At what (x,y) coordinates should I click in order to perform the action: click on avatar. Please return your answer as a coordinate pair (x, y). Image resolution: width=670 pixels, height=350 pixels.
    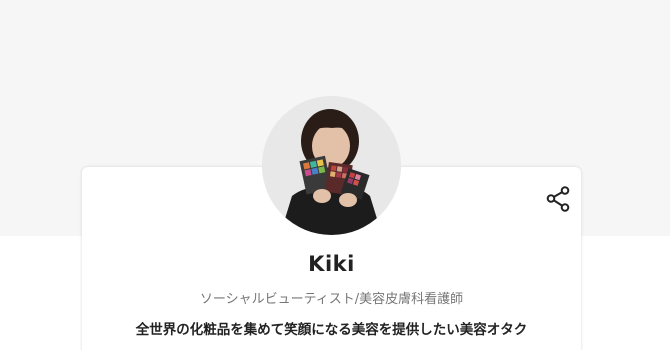
    Looking at the image, I should click on (331, 165).